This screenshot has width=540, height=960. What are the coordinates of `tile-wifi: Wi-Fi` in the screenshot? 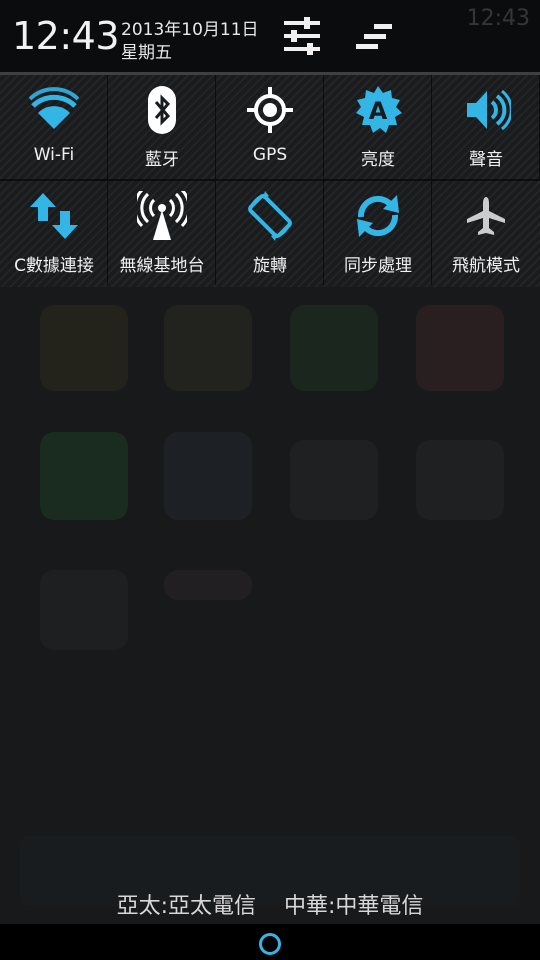 It's located at (54, 127).